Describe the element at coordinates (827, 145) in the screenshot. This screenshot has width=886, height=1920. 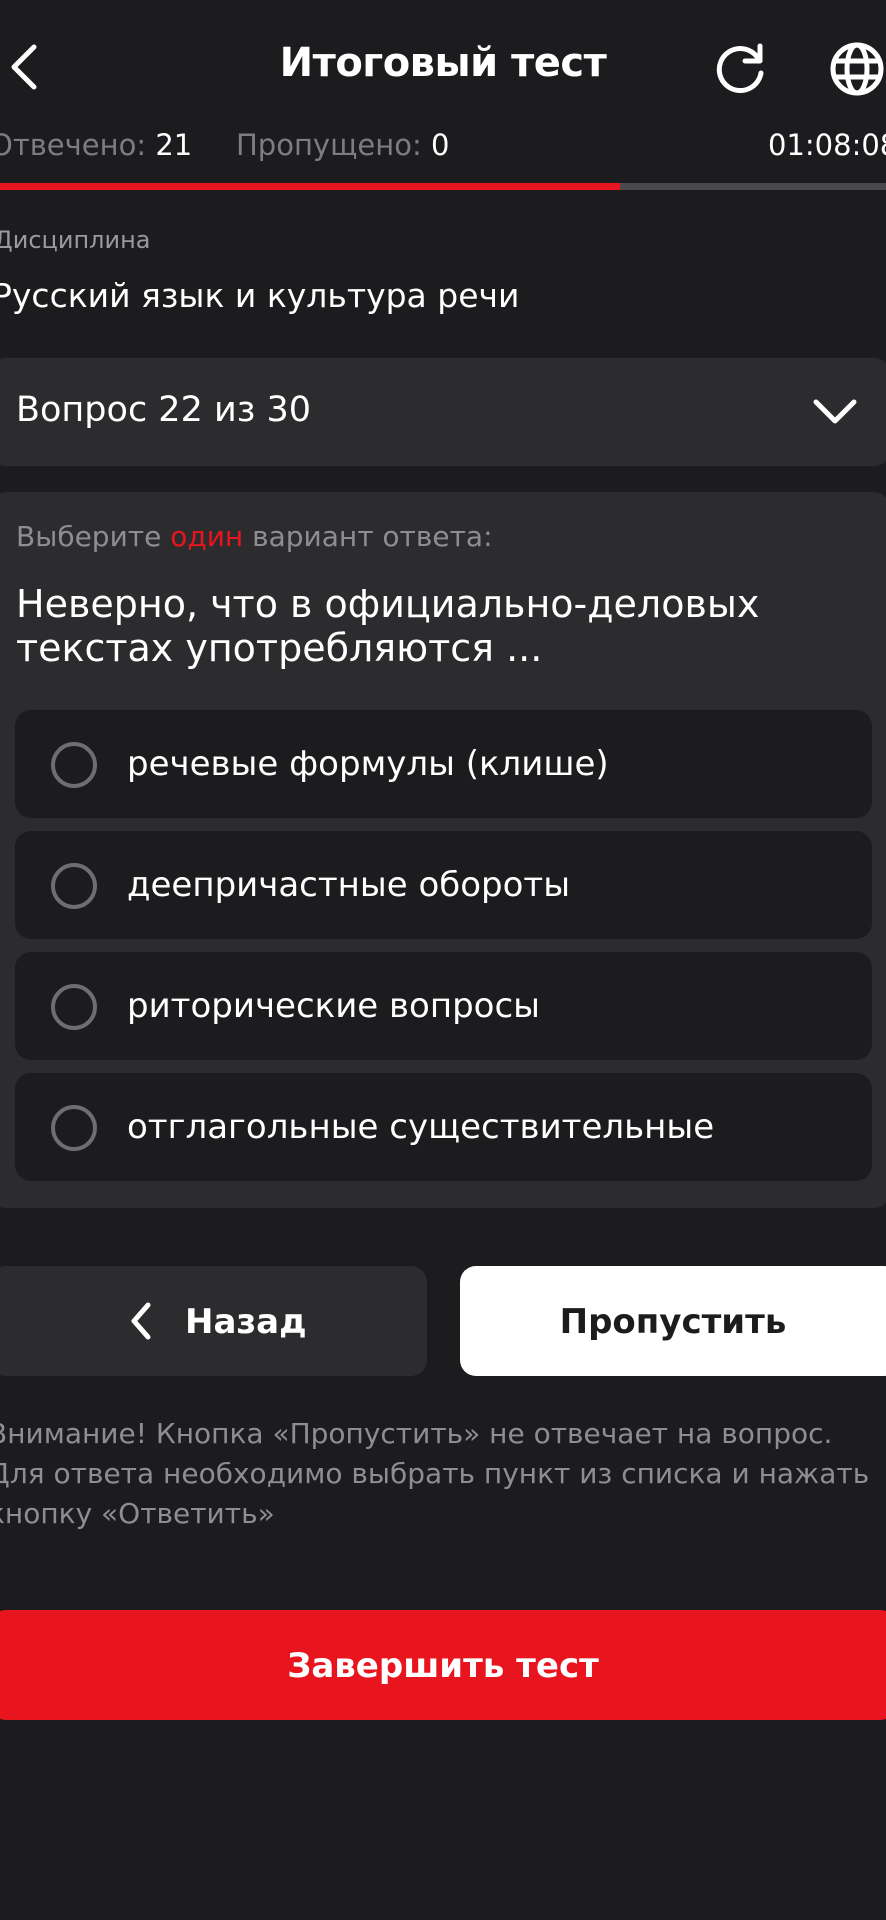
I see `timer: 01:08:08` at that location.